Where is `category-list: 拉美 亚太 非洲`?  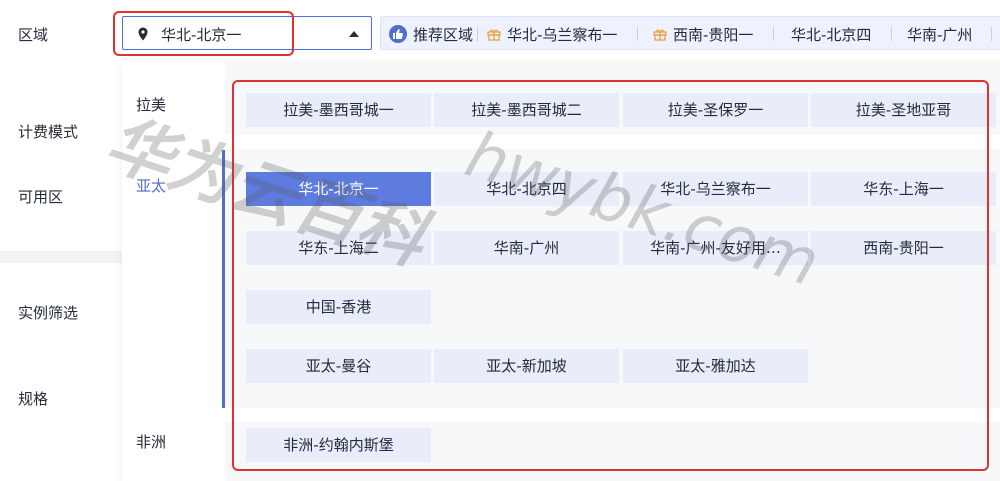
category-list: 拉美 亚太 非洲 is located at coordinates (172, 271).